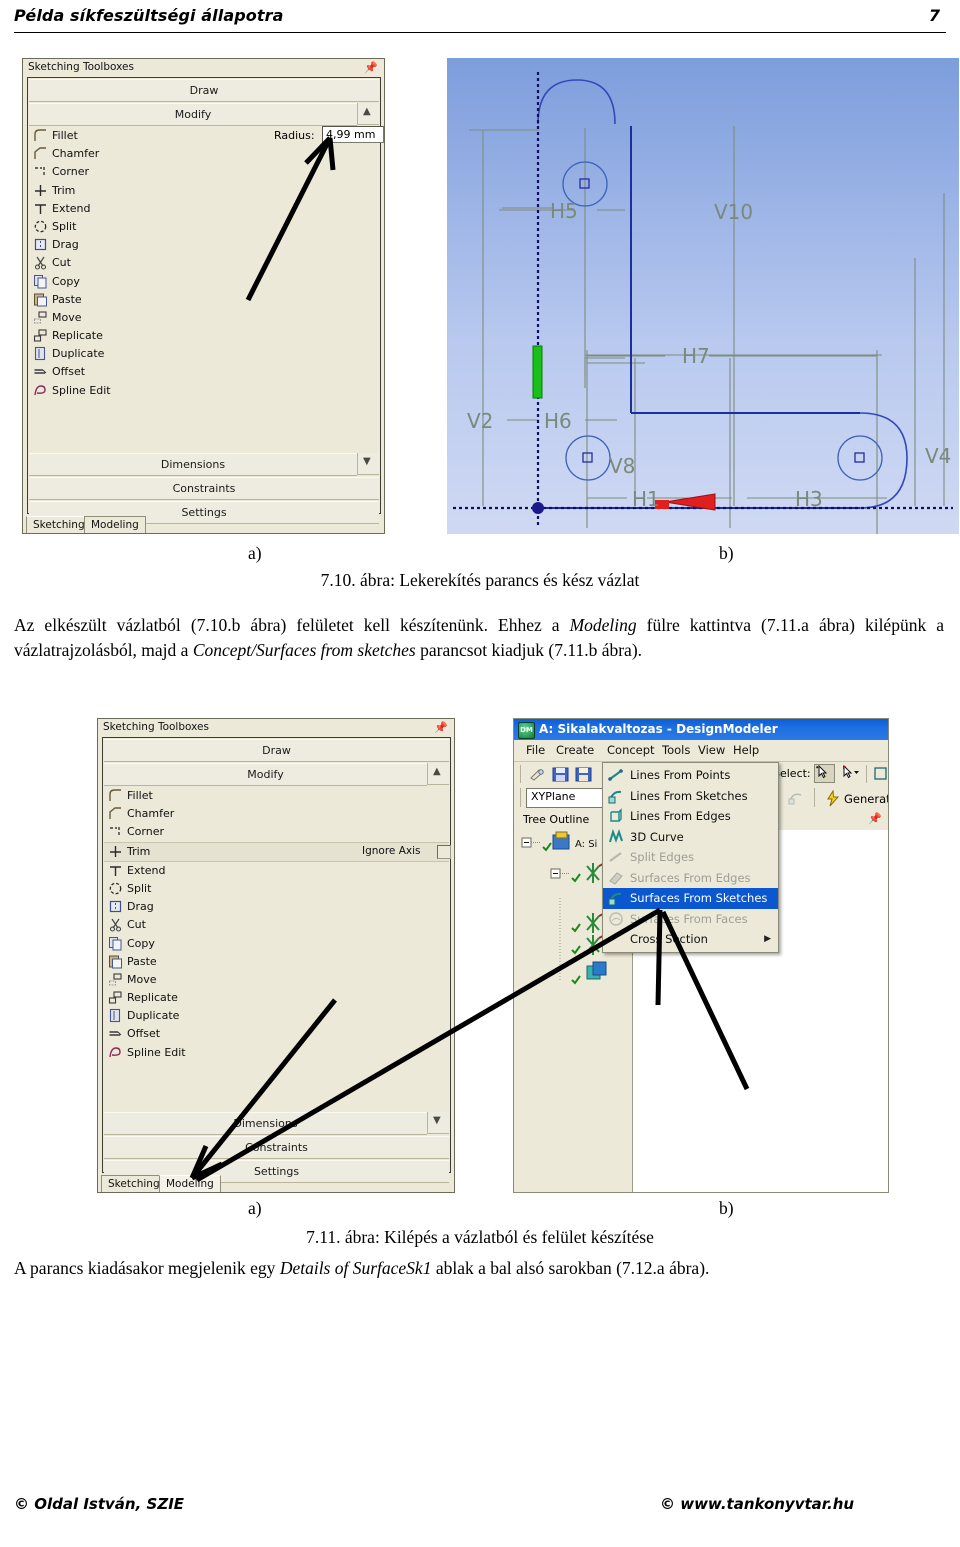 The width and height of the screenshot is (960, 1547). What do you see at coordinates (690, 837) in the screenshot?
I see `menu-item-3d-curve: 3D Curve` at bounding box center [690, 837].